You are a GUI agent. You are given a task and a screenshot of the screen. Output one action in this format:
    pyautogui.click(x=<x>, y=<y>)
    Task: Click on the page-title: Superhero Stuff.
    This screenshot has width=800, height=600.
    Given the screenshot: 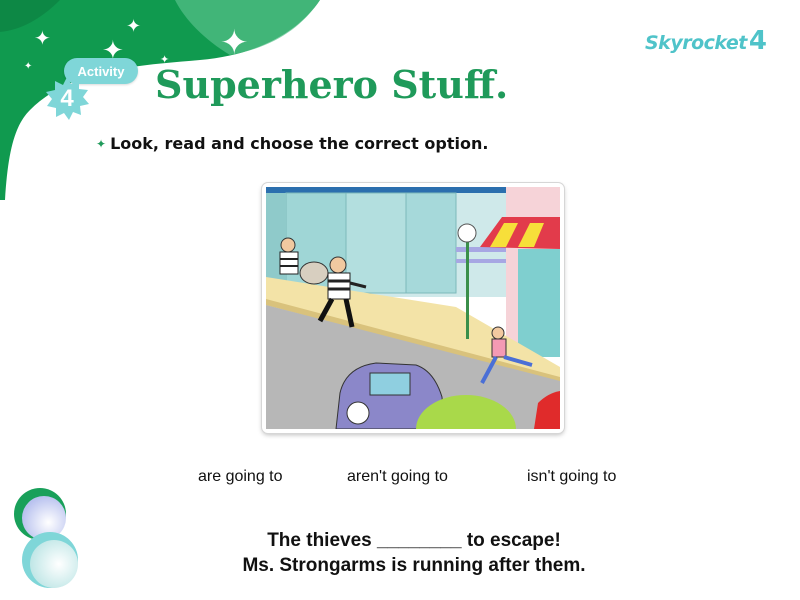 What is the action you would take?
    pyautogui.click(x=332, y=84)
    